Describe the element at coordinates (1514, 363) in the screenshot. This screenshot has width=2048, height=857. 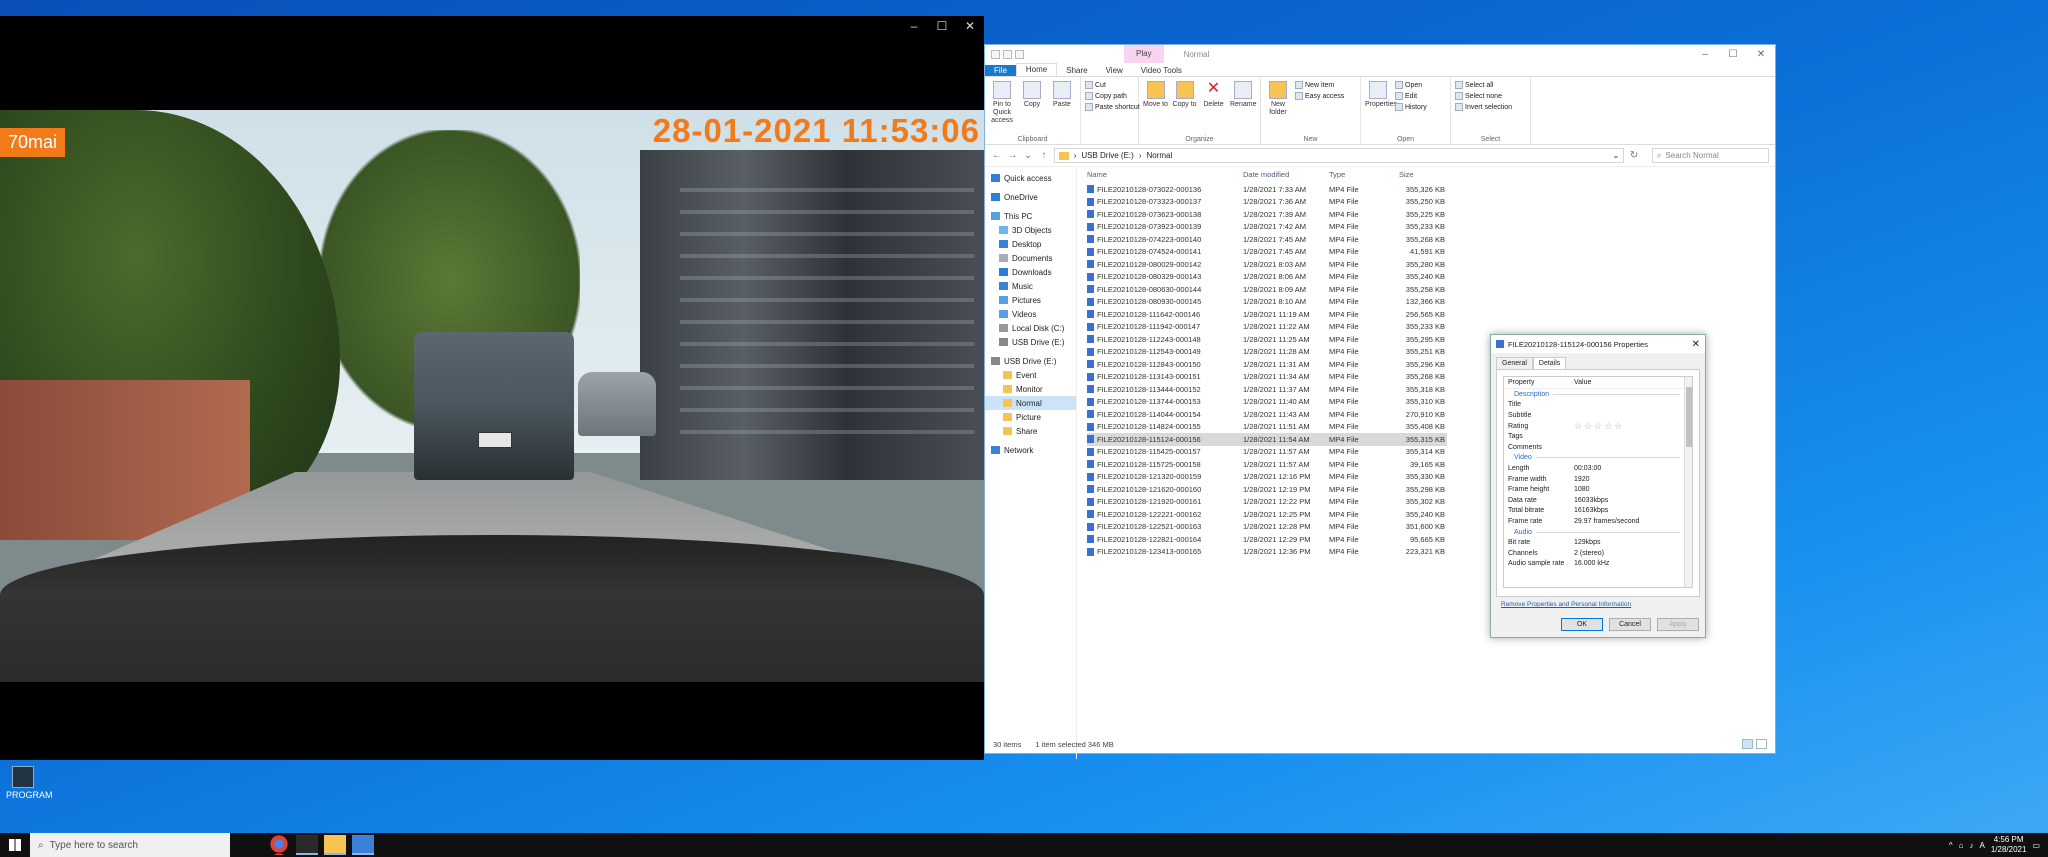
I see `tab-general: General` at that location.